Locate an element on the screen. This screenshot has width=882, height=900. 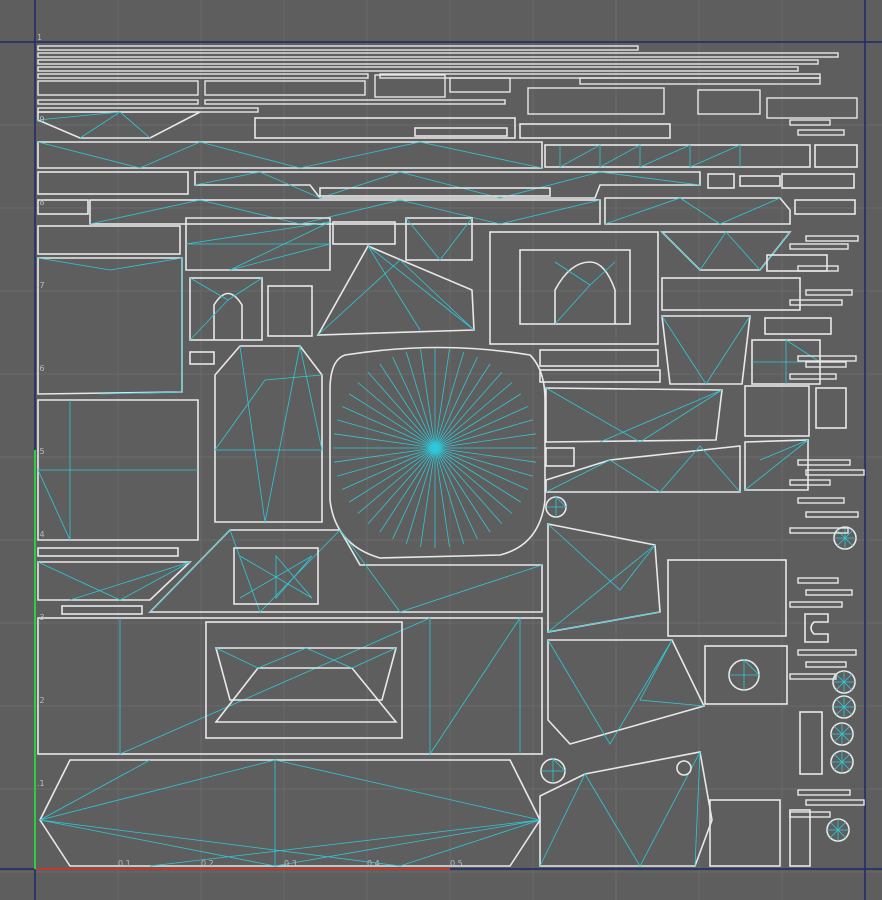
uv-radial-shell is located at coordinates (437, 452).